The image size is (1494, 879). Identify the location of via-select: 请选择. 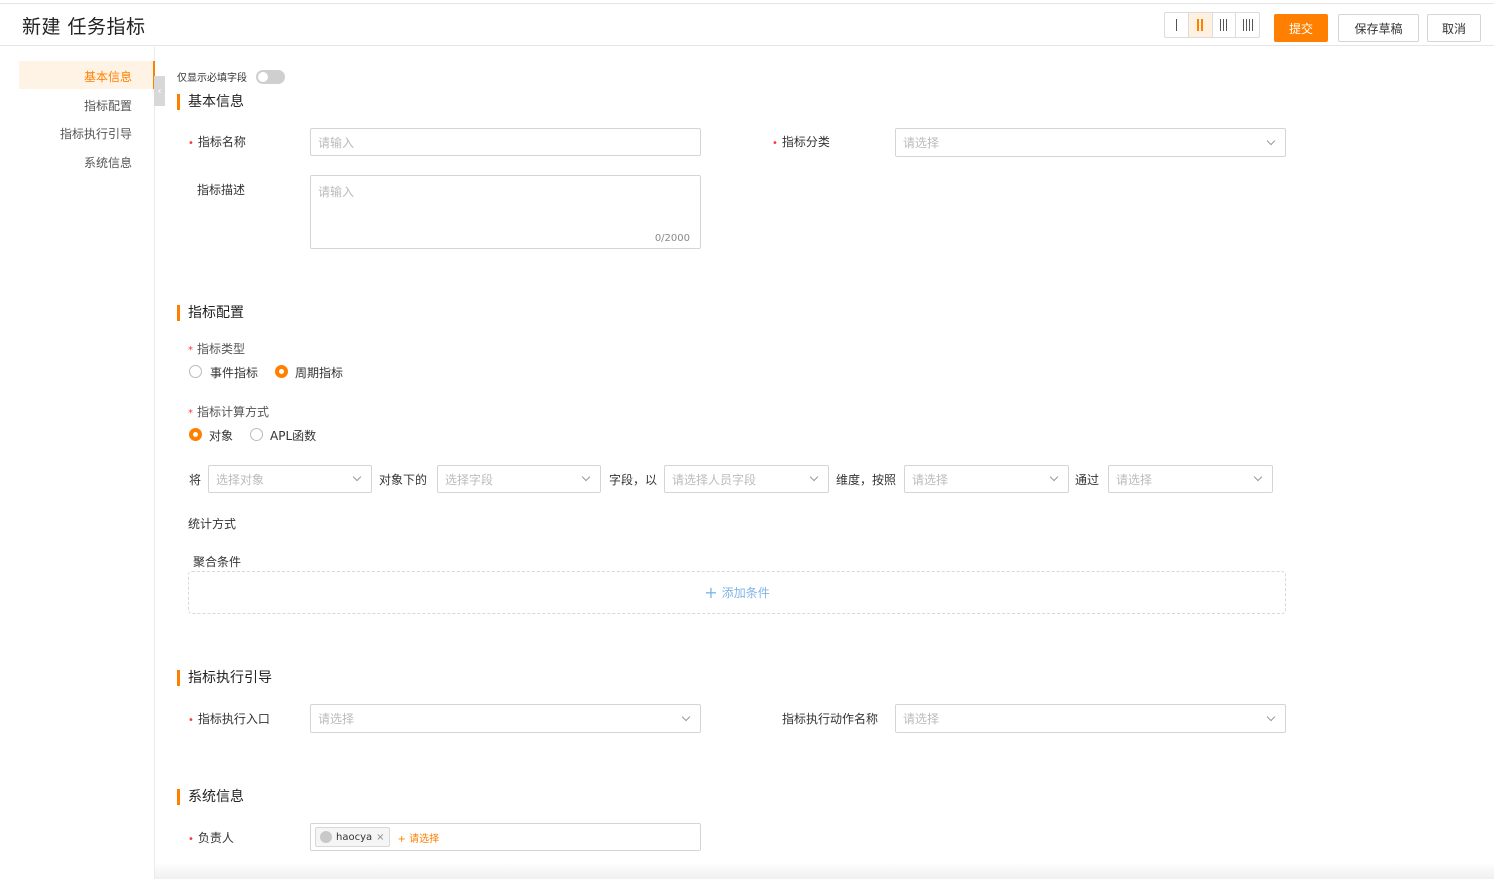
(1190, 479).